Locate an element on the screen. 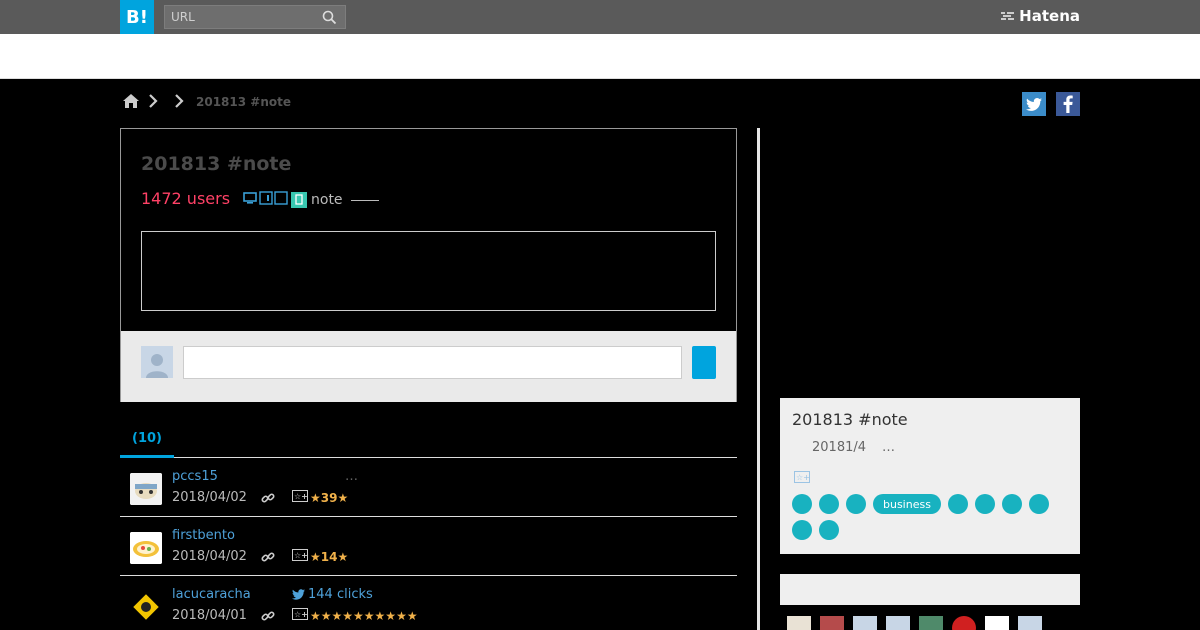 This screenshot has width=1200, height=630. list-item: firstbento 2018/04/02 ☆+ ★14★ is located at coordinates (428, 546).